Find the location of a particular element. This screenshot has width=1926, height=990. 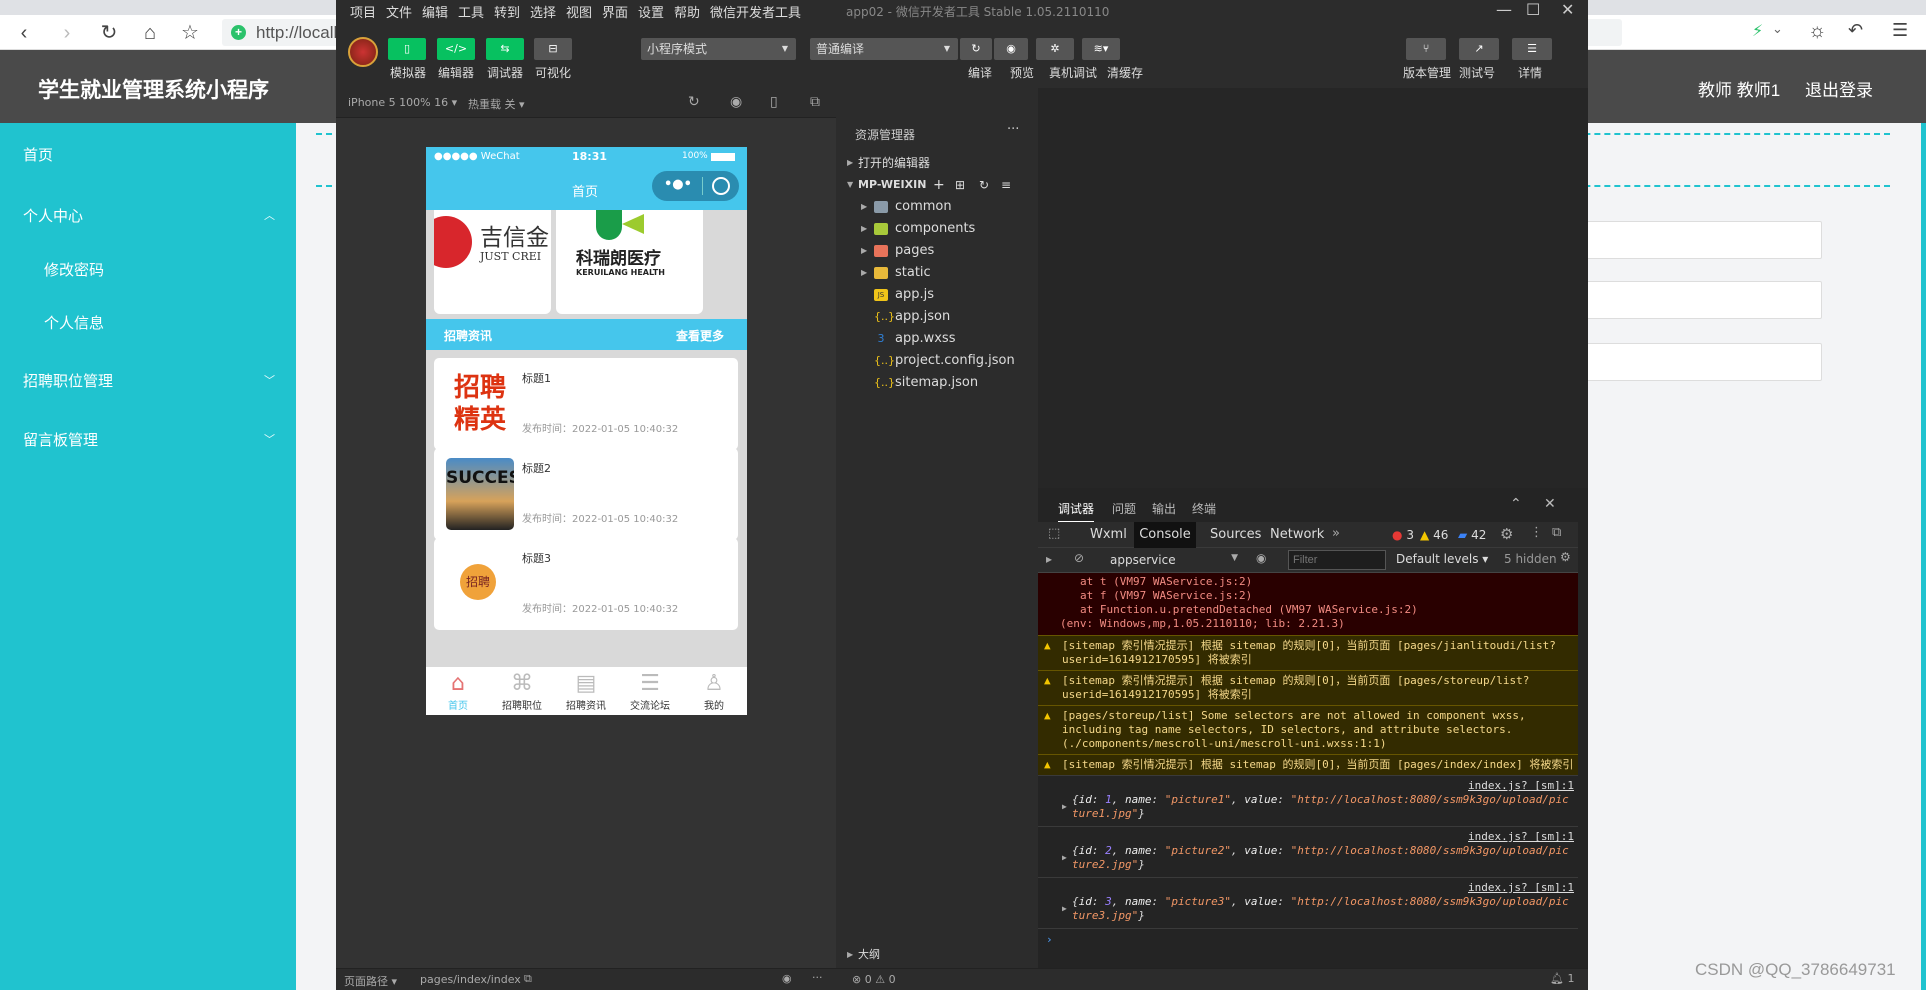

minimize-icon: — is located at coordinates (1504, 9).